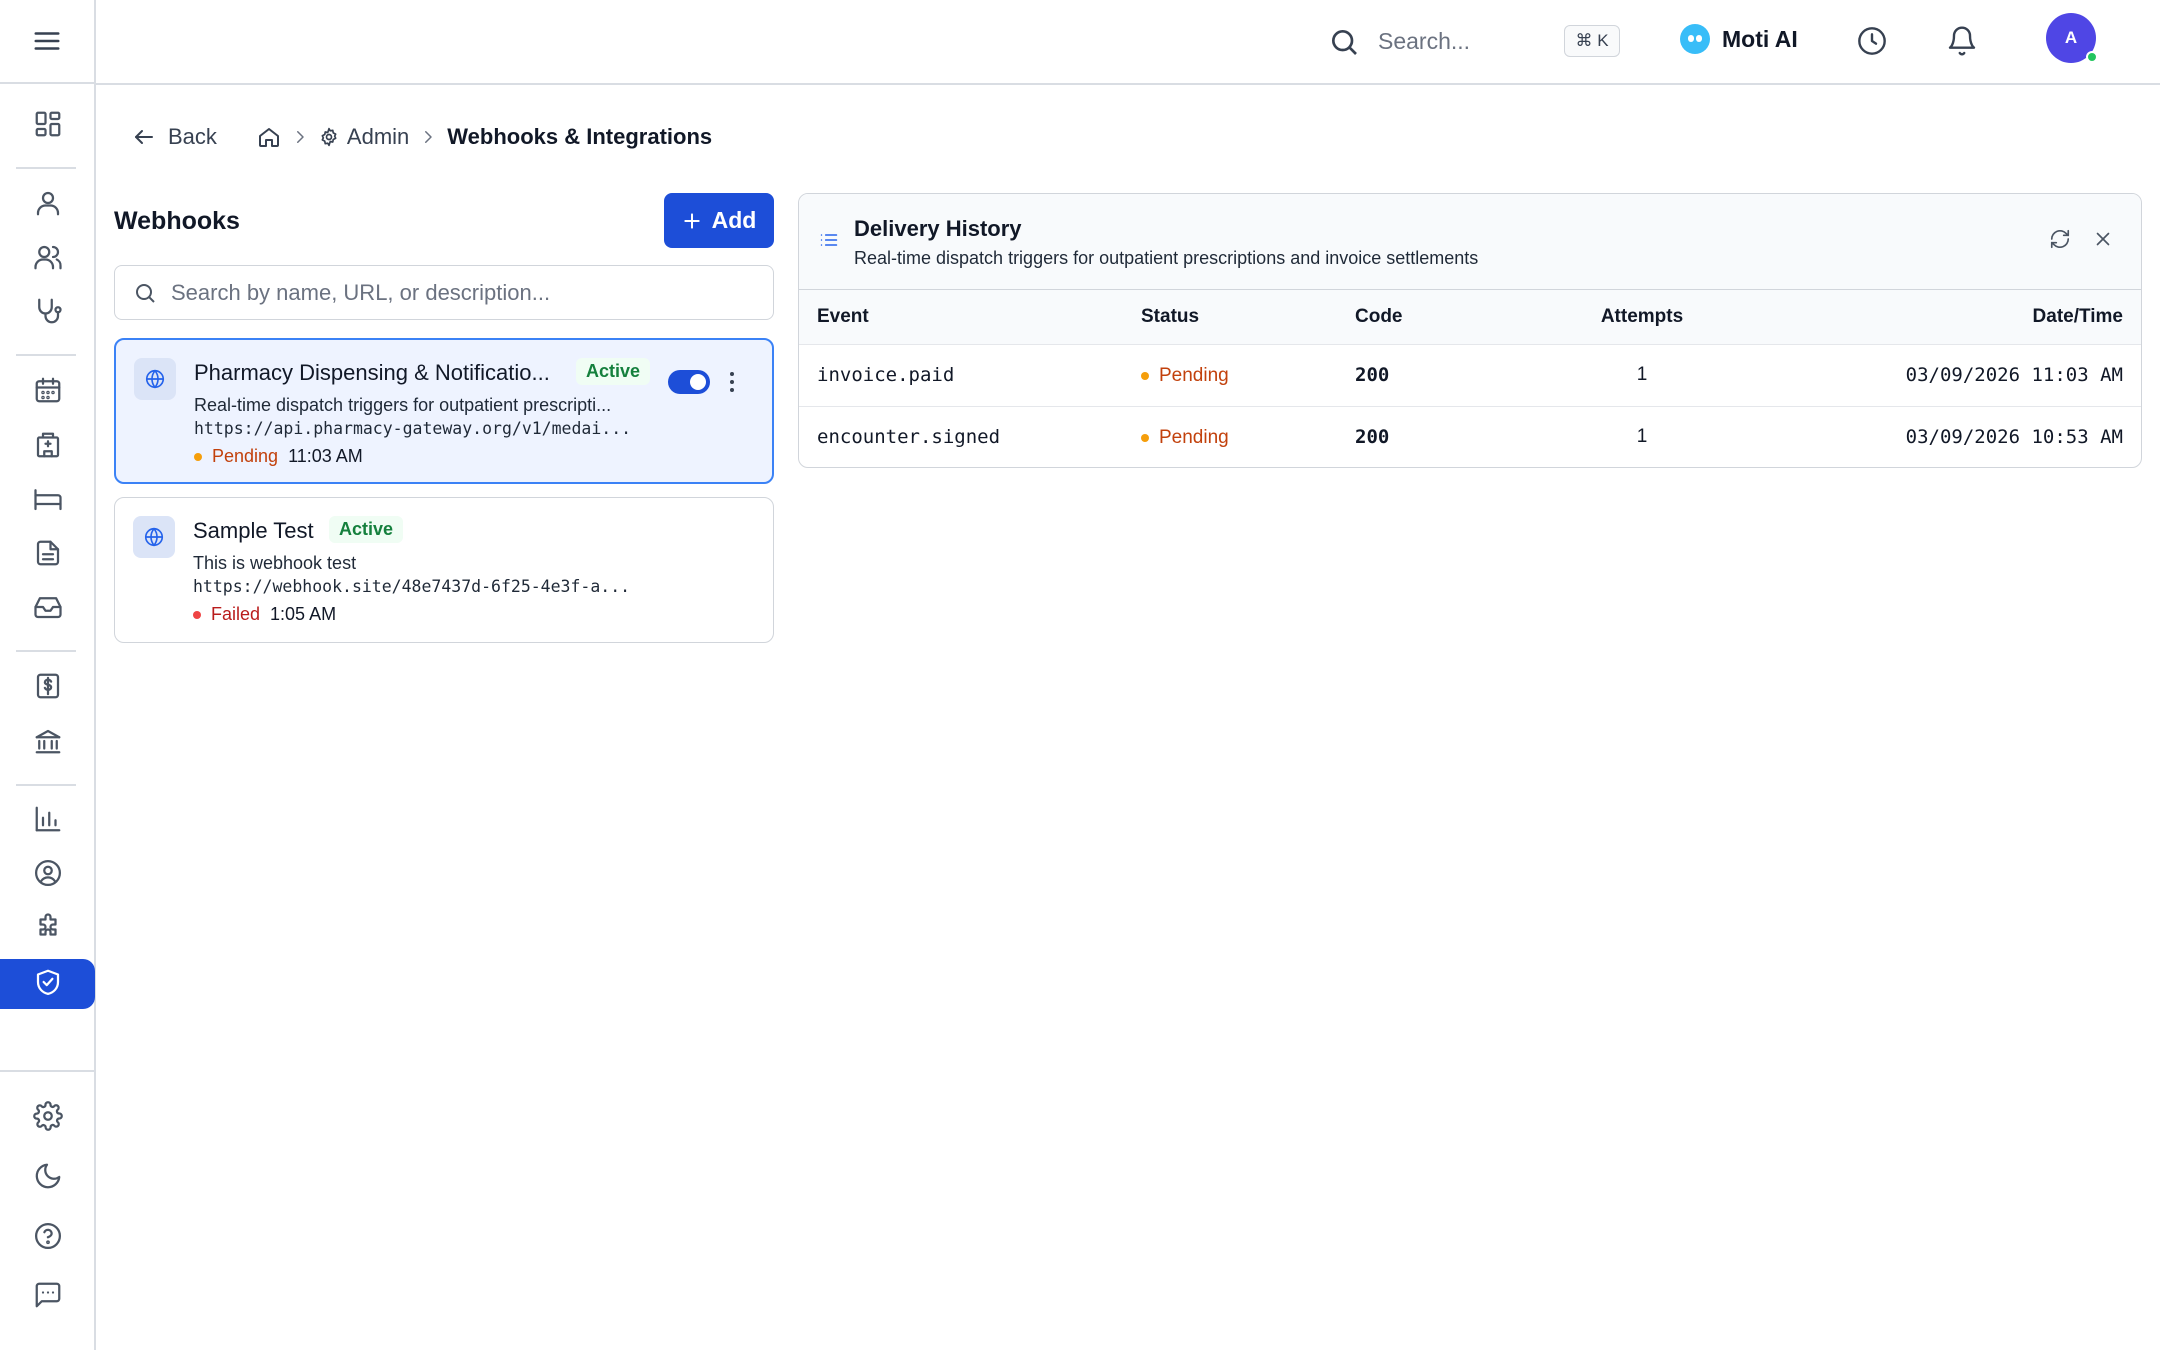 This screenshot has height=1350, width=2160. What do you see at coordinates (1962, 41) in the screenshot?
I see `bell-icon` at bounding box center [1962, 41].